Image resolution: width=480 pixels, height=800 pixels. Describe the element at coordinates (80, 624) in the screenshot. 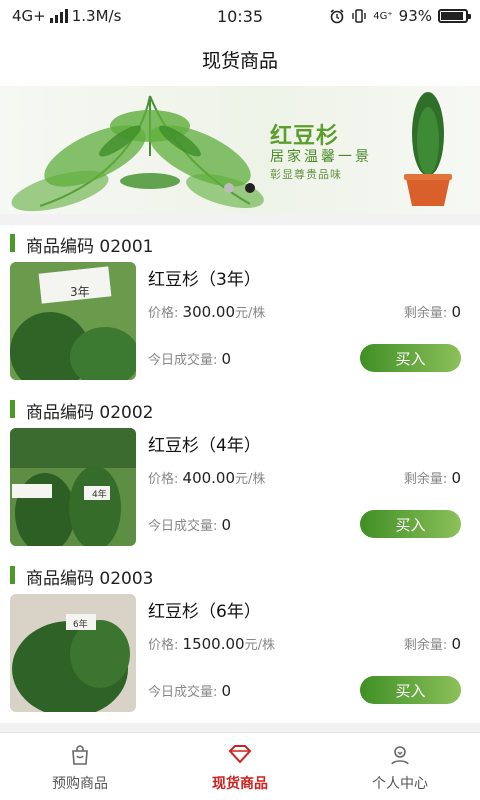

I see `product-tag: 6年` at that location.